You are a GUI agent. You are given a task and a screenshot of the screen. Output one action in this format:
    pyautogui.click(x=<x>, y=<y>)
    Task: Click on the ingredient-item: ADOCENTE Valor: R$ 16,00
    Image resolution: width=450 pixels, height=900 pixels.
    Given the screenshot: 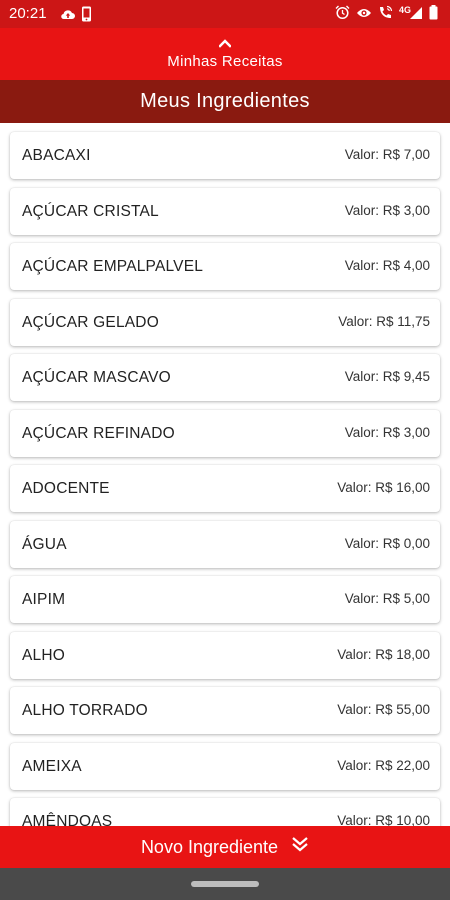 What is the action you would take?
    pyautogui.click(x=225, y=488)
    